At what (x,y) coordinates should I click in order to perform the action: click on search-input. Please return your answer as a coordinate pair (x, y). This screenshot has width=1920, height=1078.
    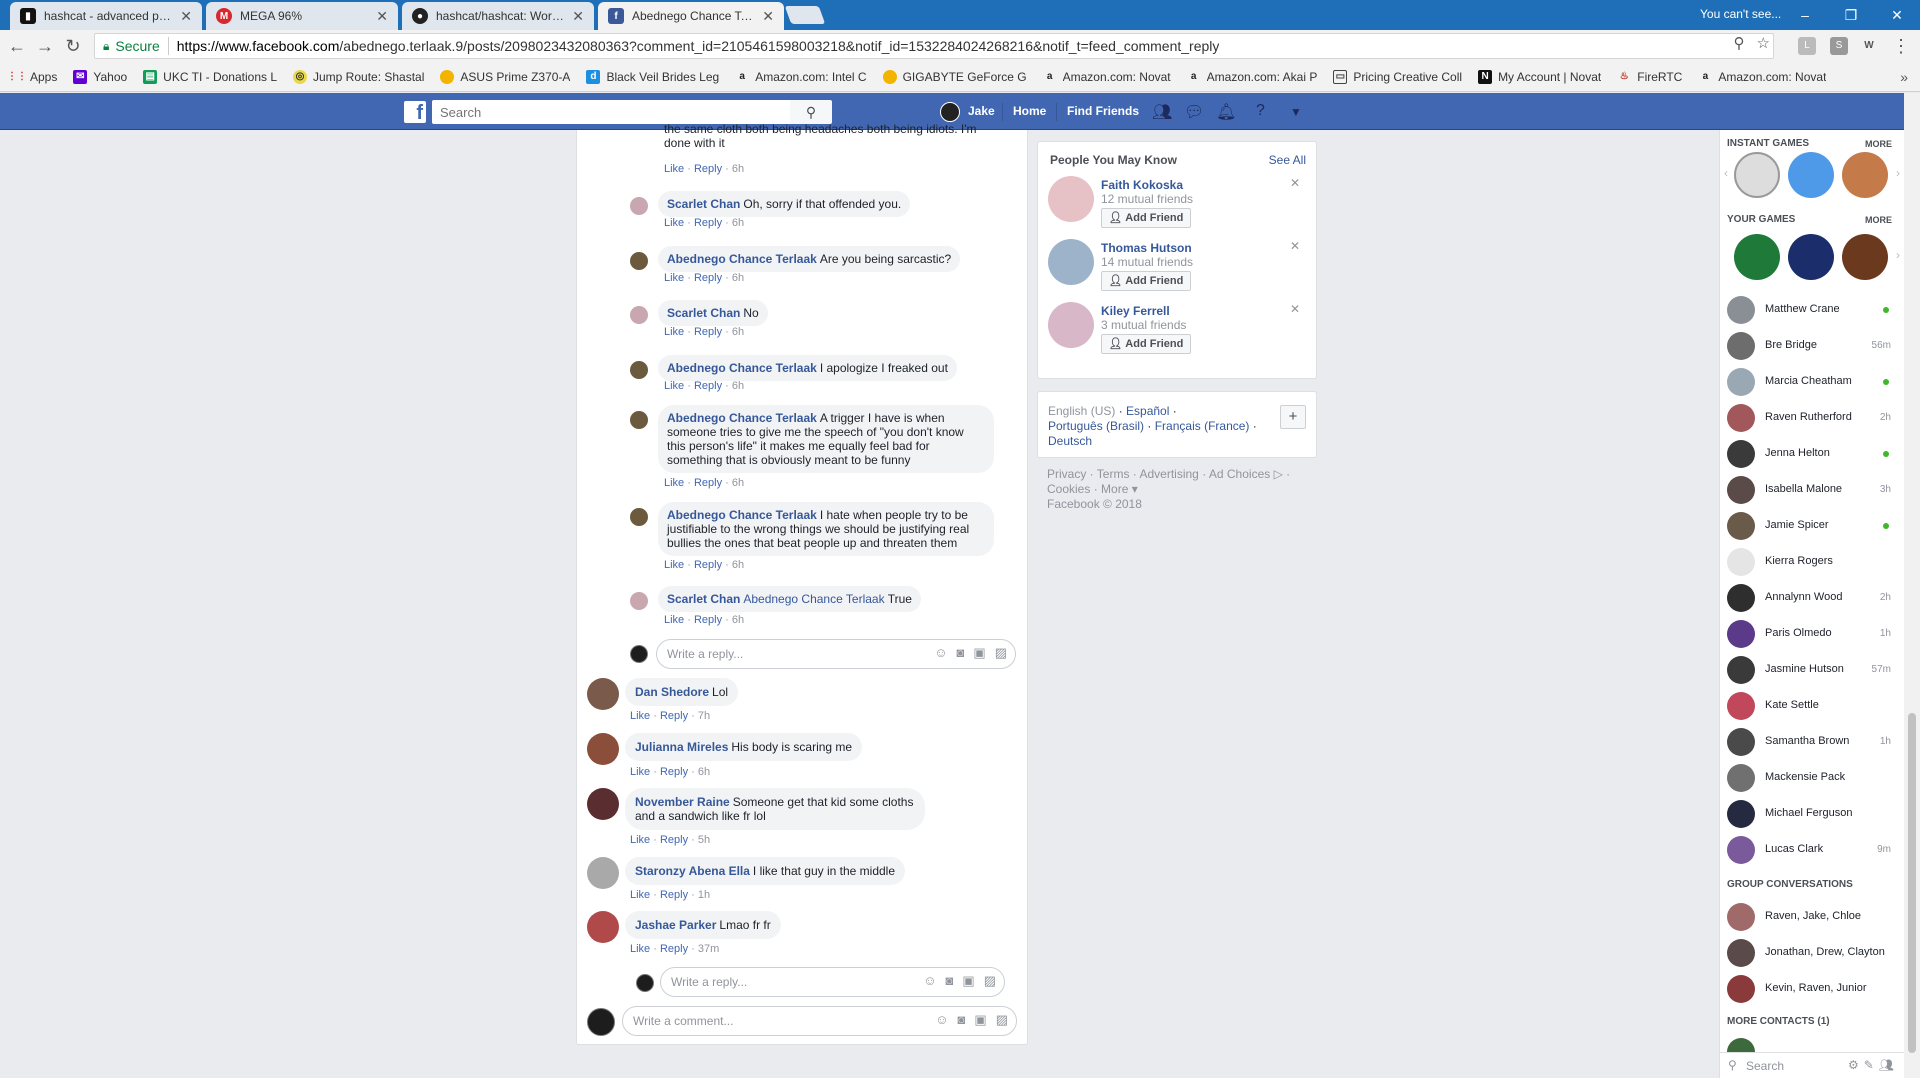
    Looking at the image, I should click on (631, 112).